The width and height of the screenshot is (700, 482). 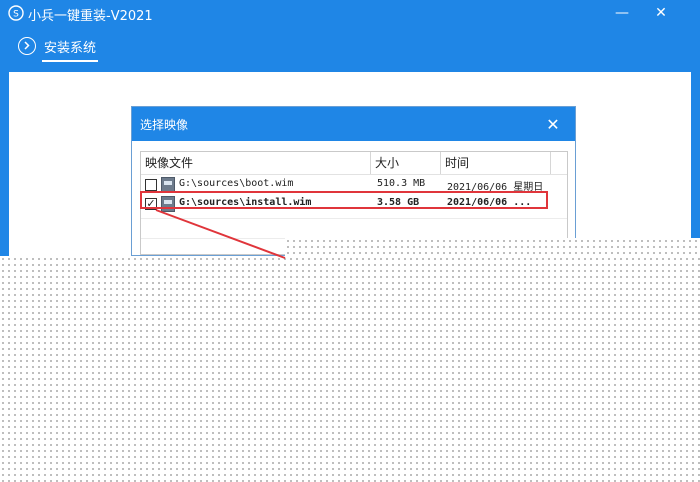 I want to click on tab-label: 安装系统, so click(x=70, y=48).